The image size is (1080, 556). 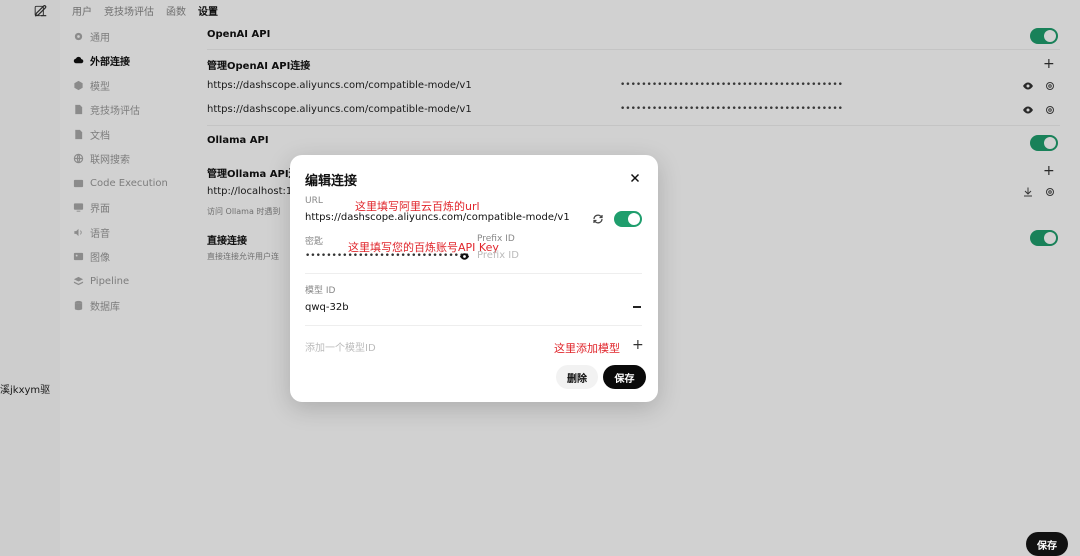 What do you see at coordinates (624, 377) in the screenshot?
I see `save-button: 保存` at bounding box center [624, 377].